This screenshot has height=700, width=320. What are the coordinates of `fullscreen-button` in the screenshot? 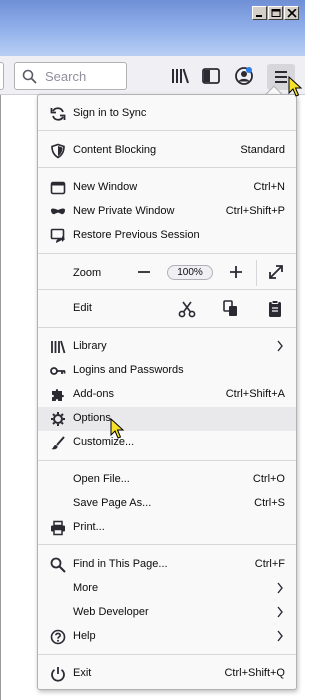 It's located at (276, 272).